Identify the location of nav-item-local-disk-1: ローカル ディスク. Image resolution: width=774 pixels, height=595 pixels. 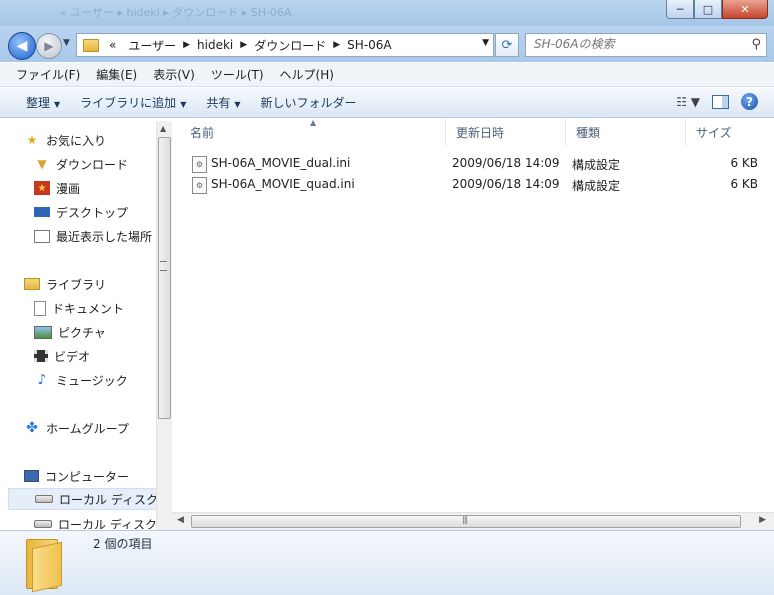
(89, 499).